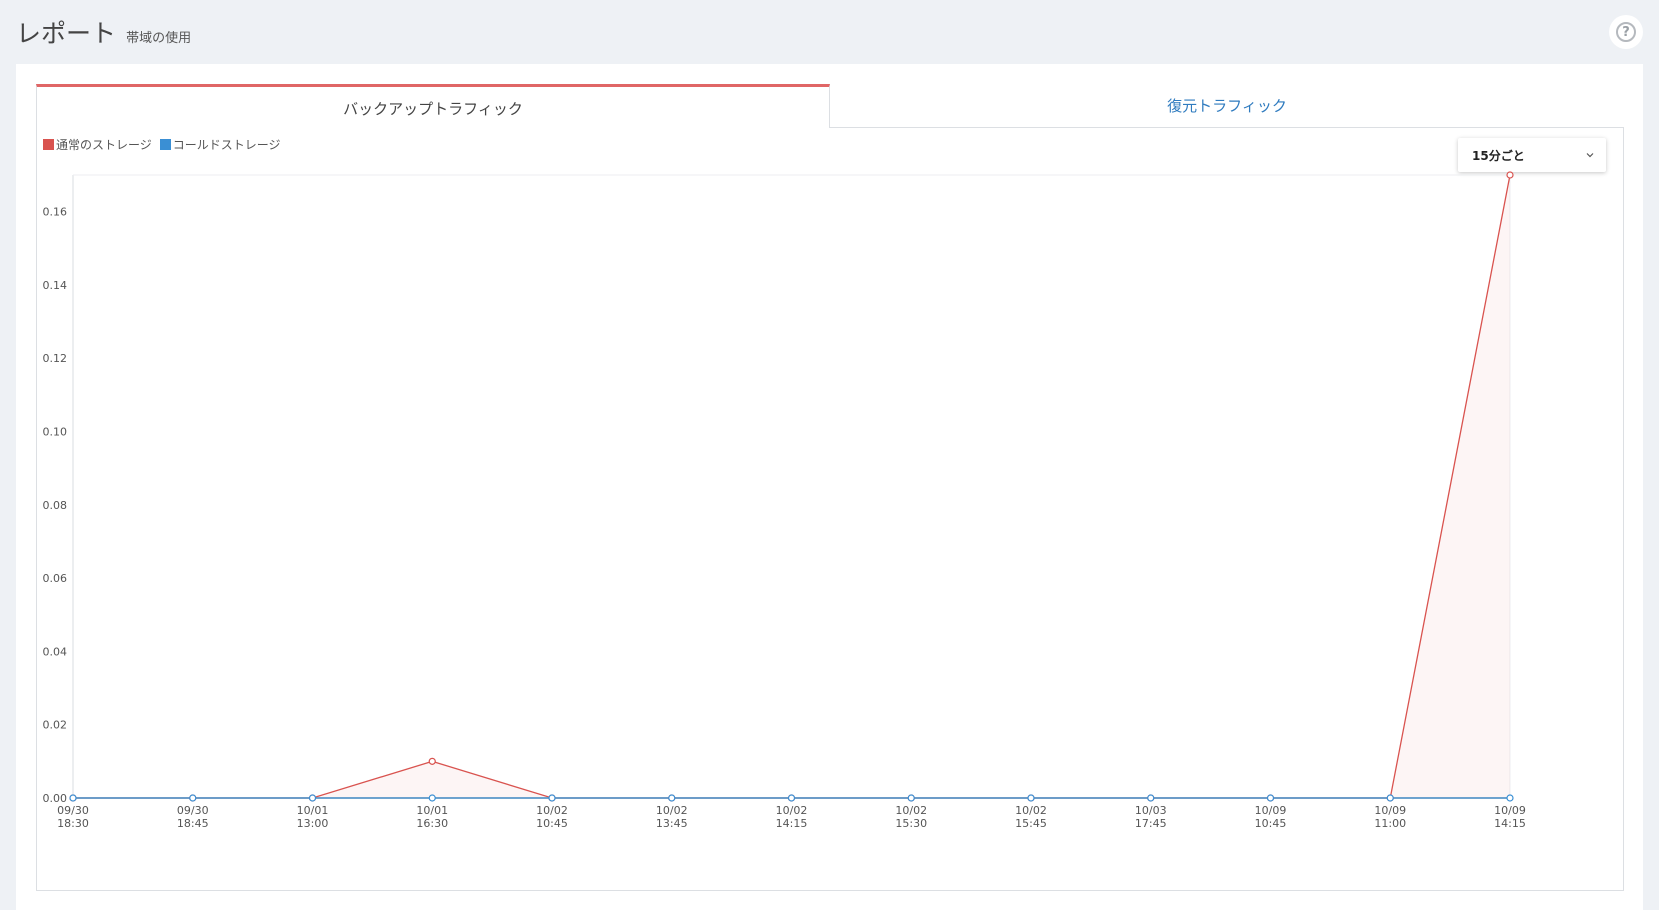 The width and height of the screenshot is (1659, 910). I want to click on y-tick-label: 0.14, so click(55, 285).